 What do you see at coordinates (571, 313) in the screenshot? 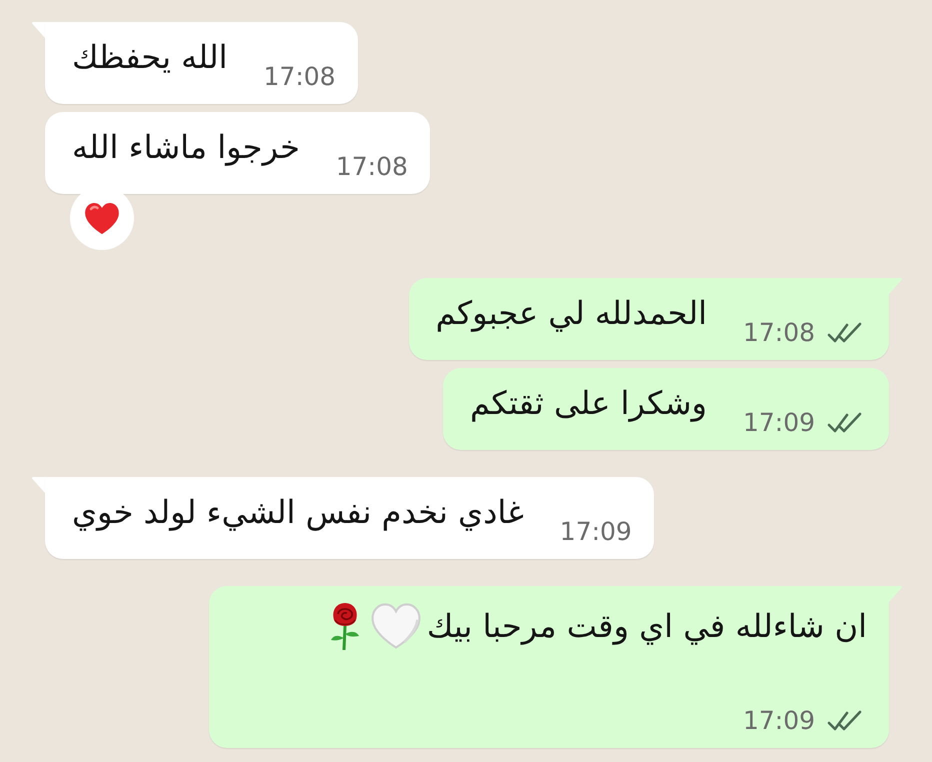
I see `message-text: الحمدلله لي عجبوكم` at bounding box center [571, 313].